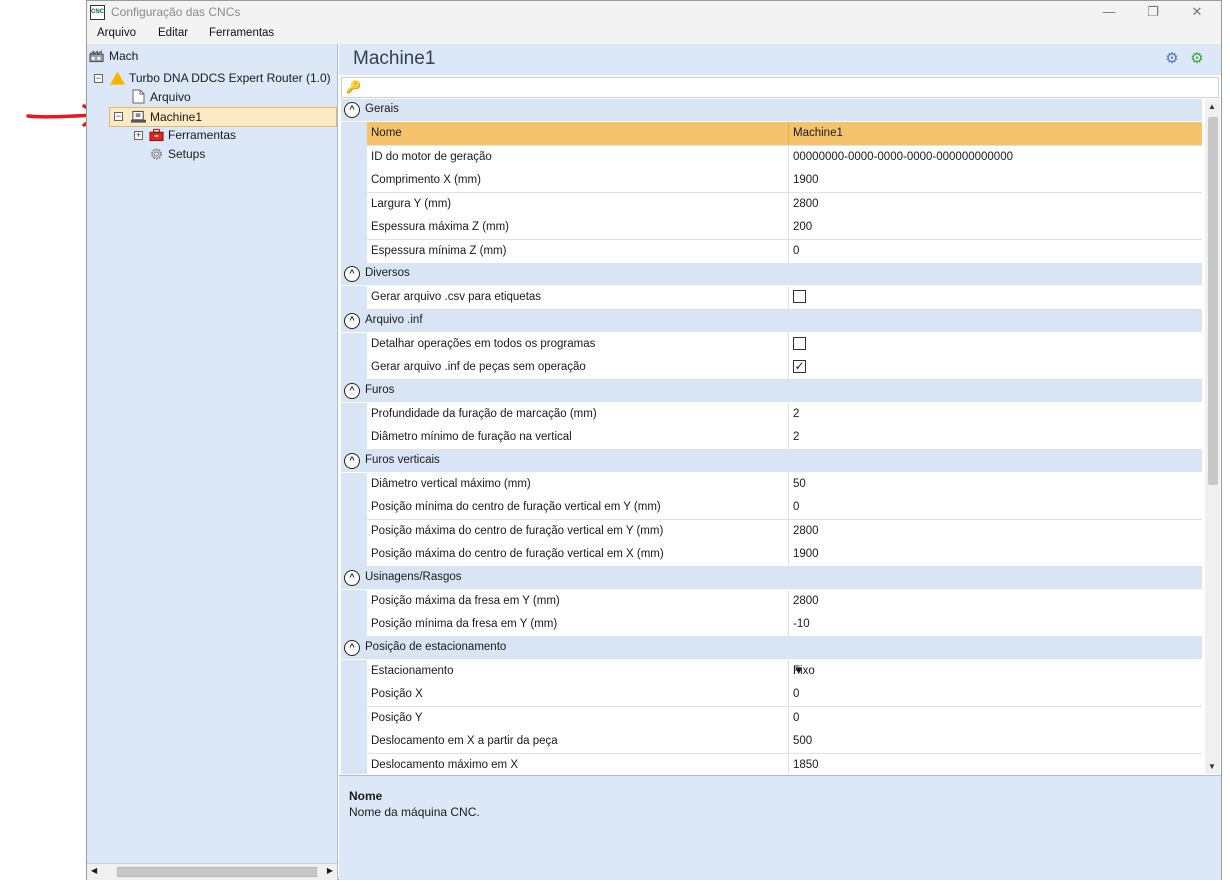  Describe the element at coordinates (784, 134) in the screenshot. I see `property-row: Nome Machine1` at that location.